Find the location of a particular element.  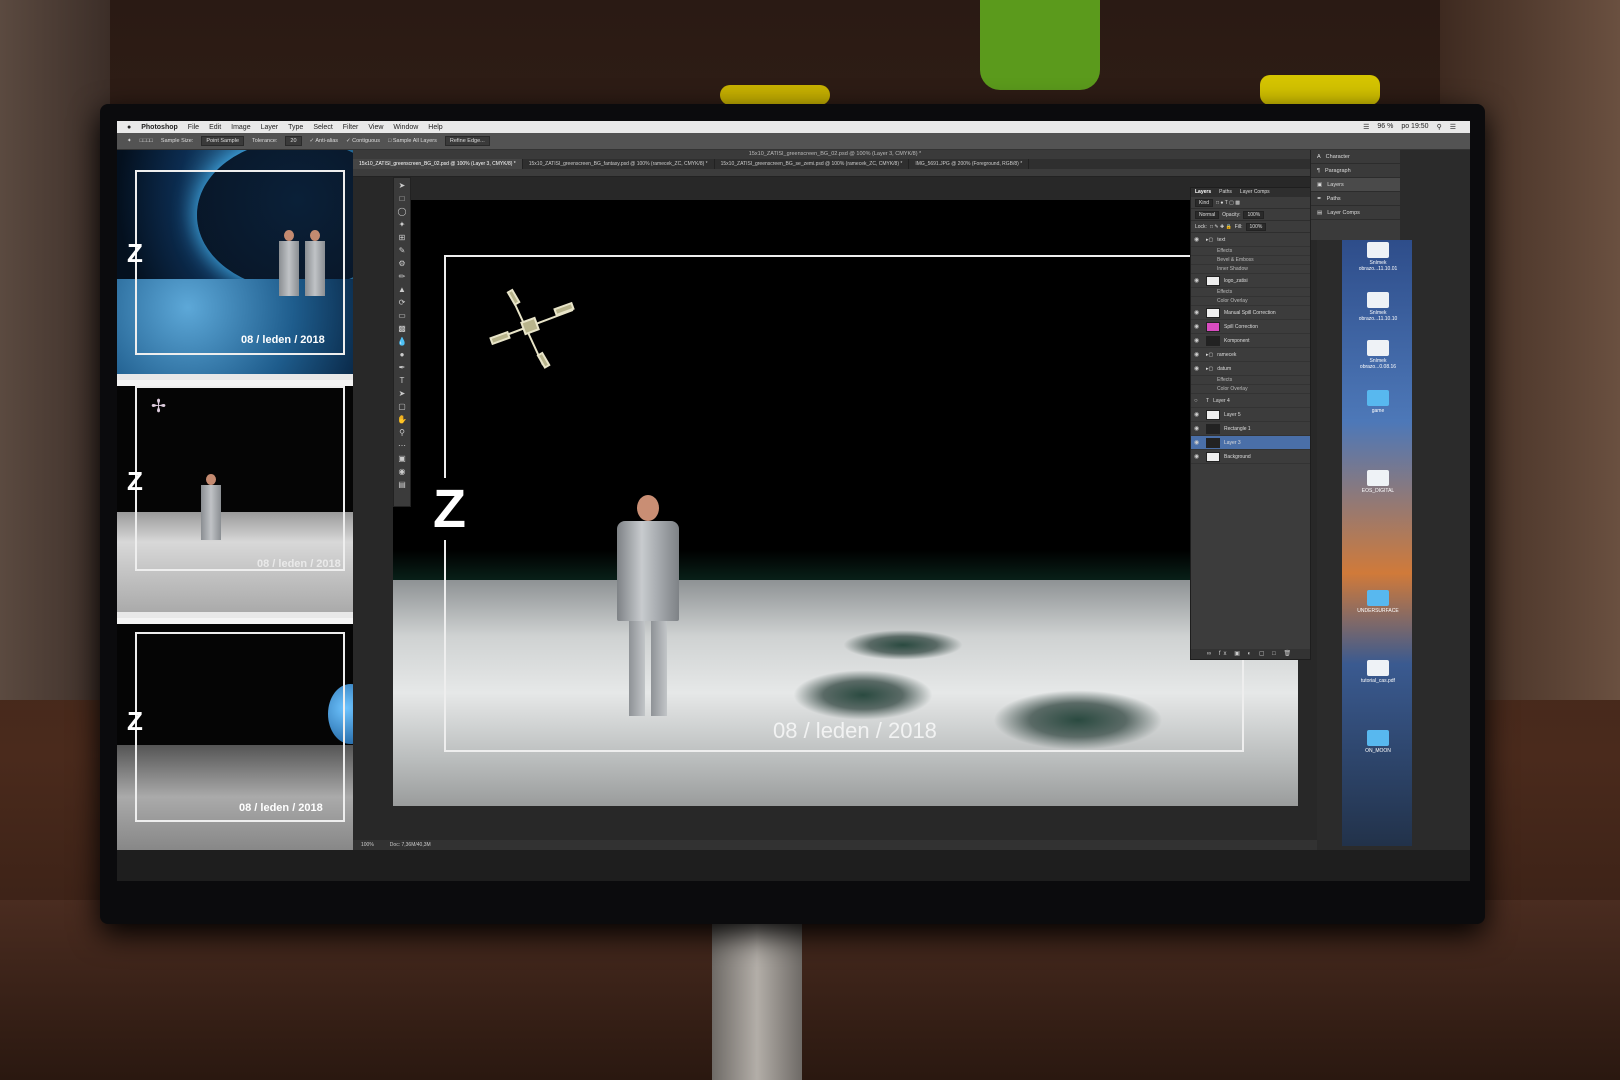

tolerance-input: 20 is located at coordinates (293, 141).